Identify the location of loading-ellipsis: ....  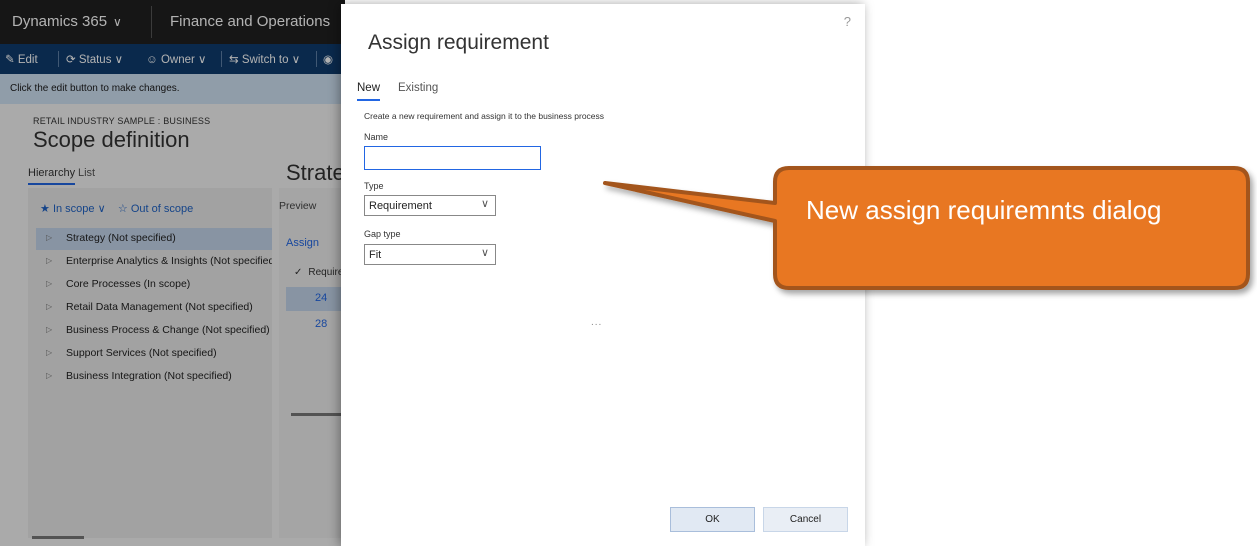
(597, 322).